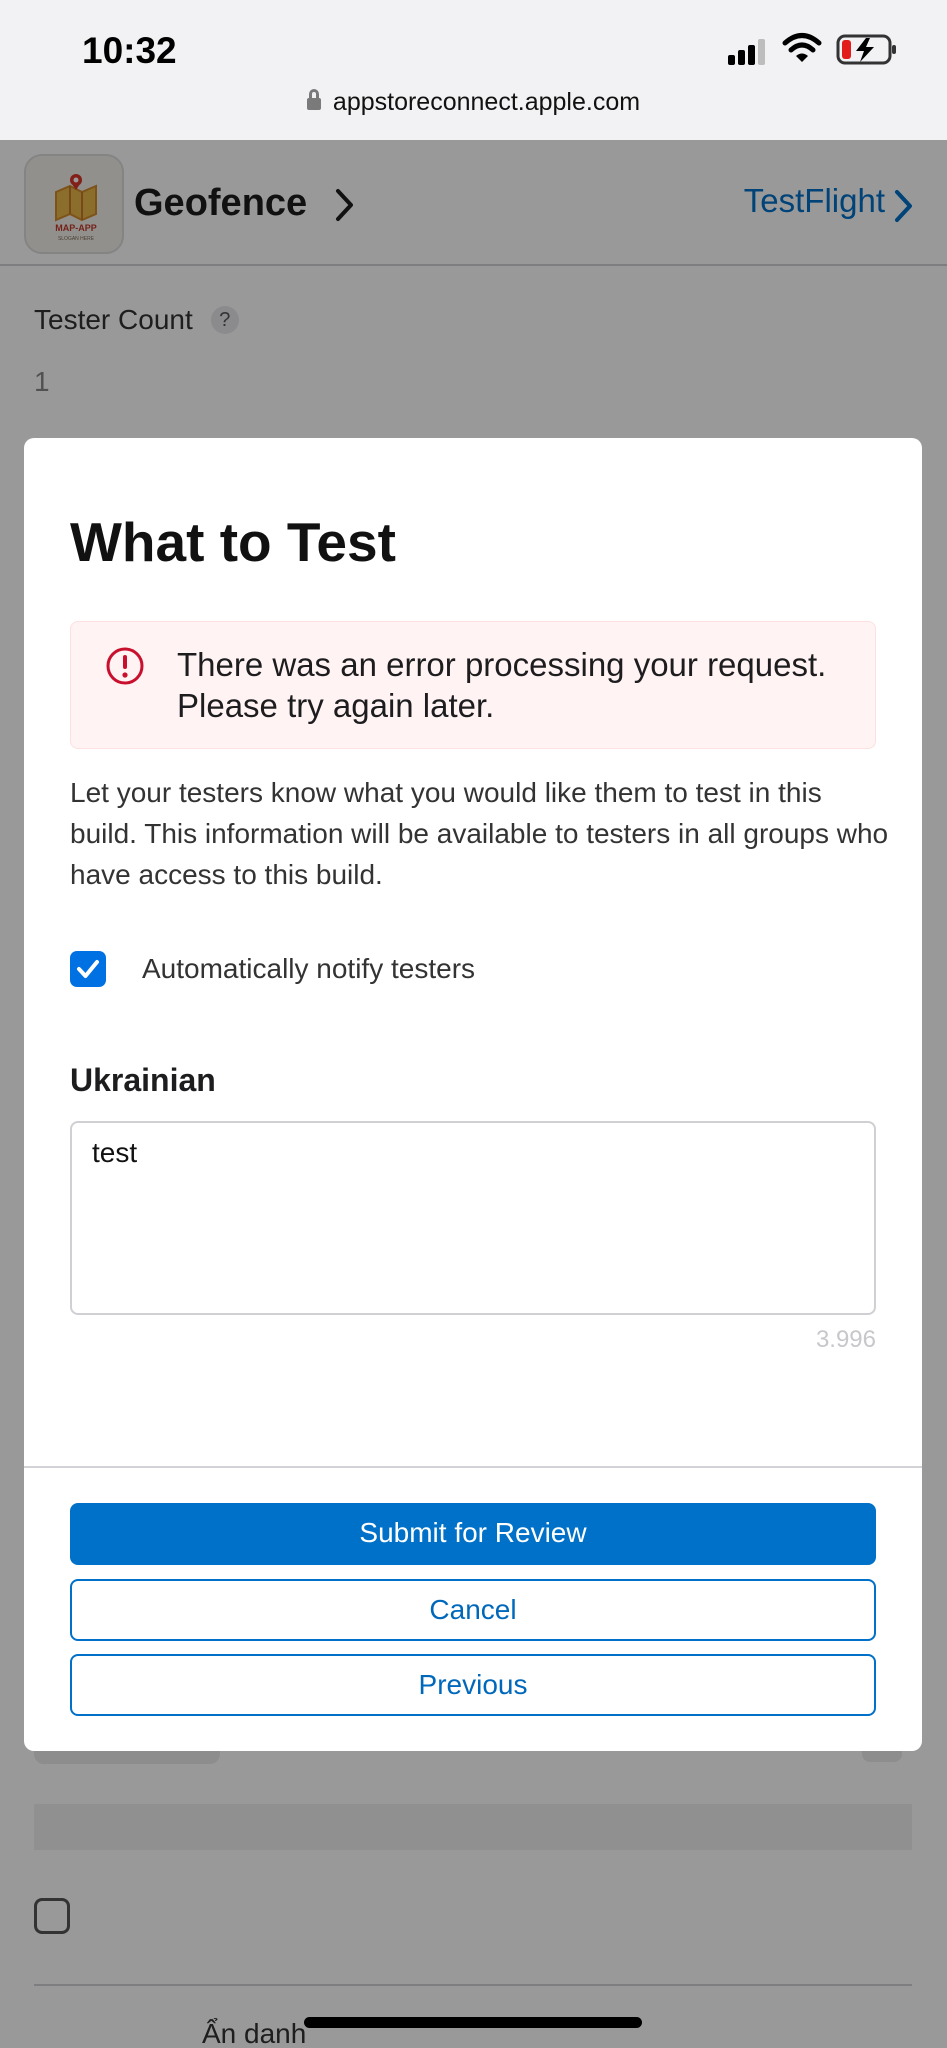  What do you see at coordinates (473, 2022) in the screenshot?
I see `home-indicator` at bounding box center [473, 2022].